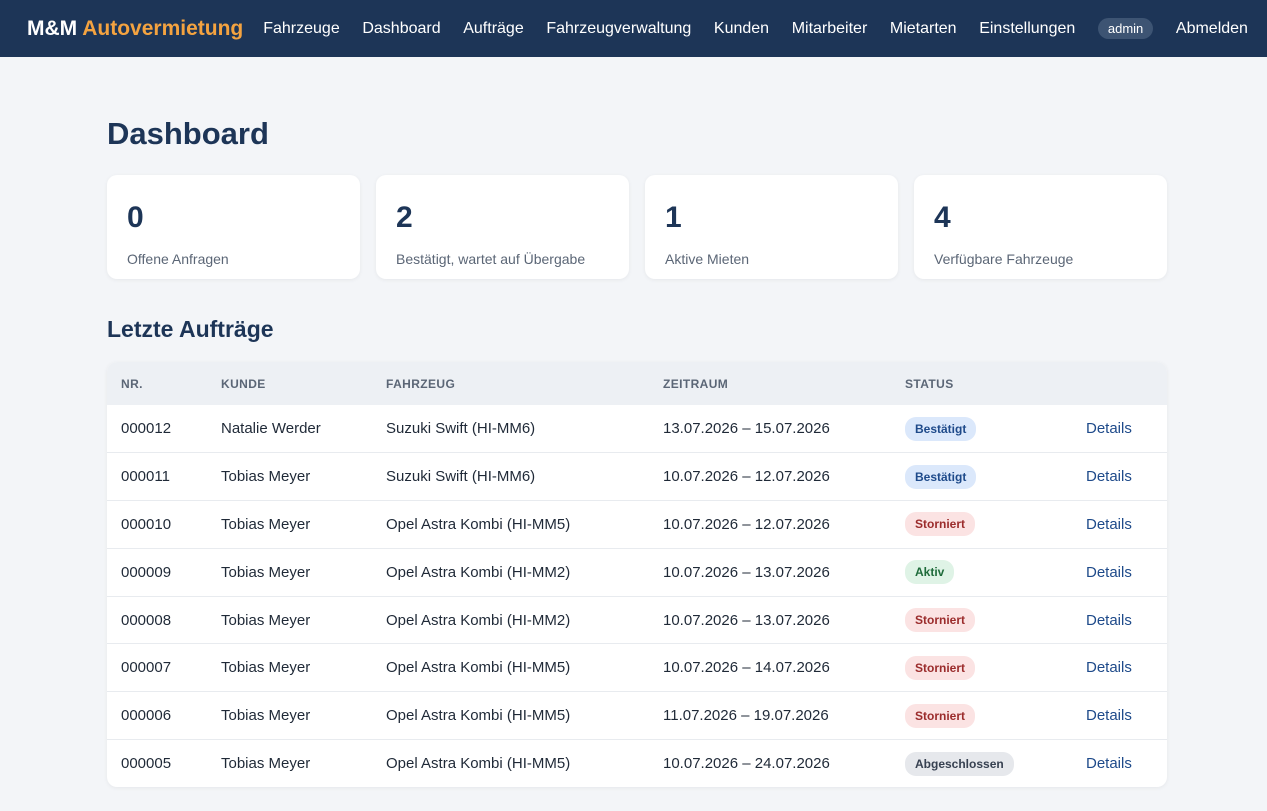  What do you see at coordinates (618, 29) in the screenshot?
I see `nav-item-fahrzeugverwaltung: Fahrzeugverwaltung` at bounding box center [618, 29].